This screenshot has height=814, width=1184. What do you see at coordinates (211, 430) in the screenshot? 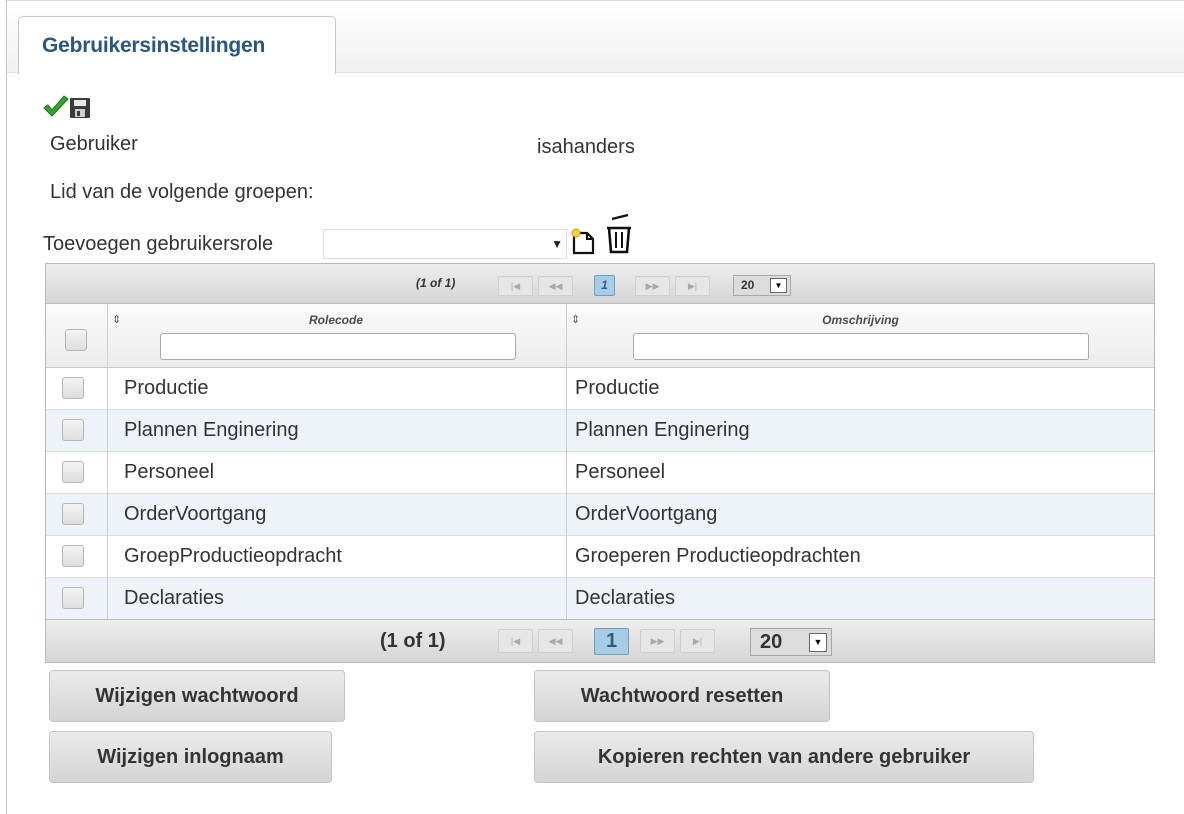
I see `rolecode-cell: Plannen Enginering` at bounding box center [211, 430].